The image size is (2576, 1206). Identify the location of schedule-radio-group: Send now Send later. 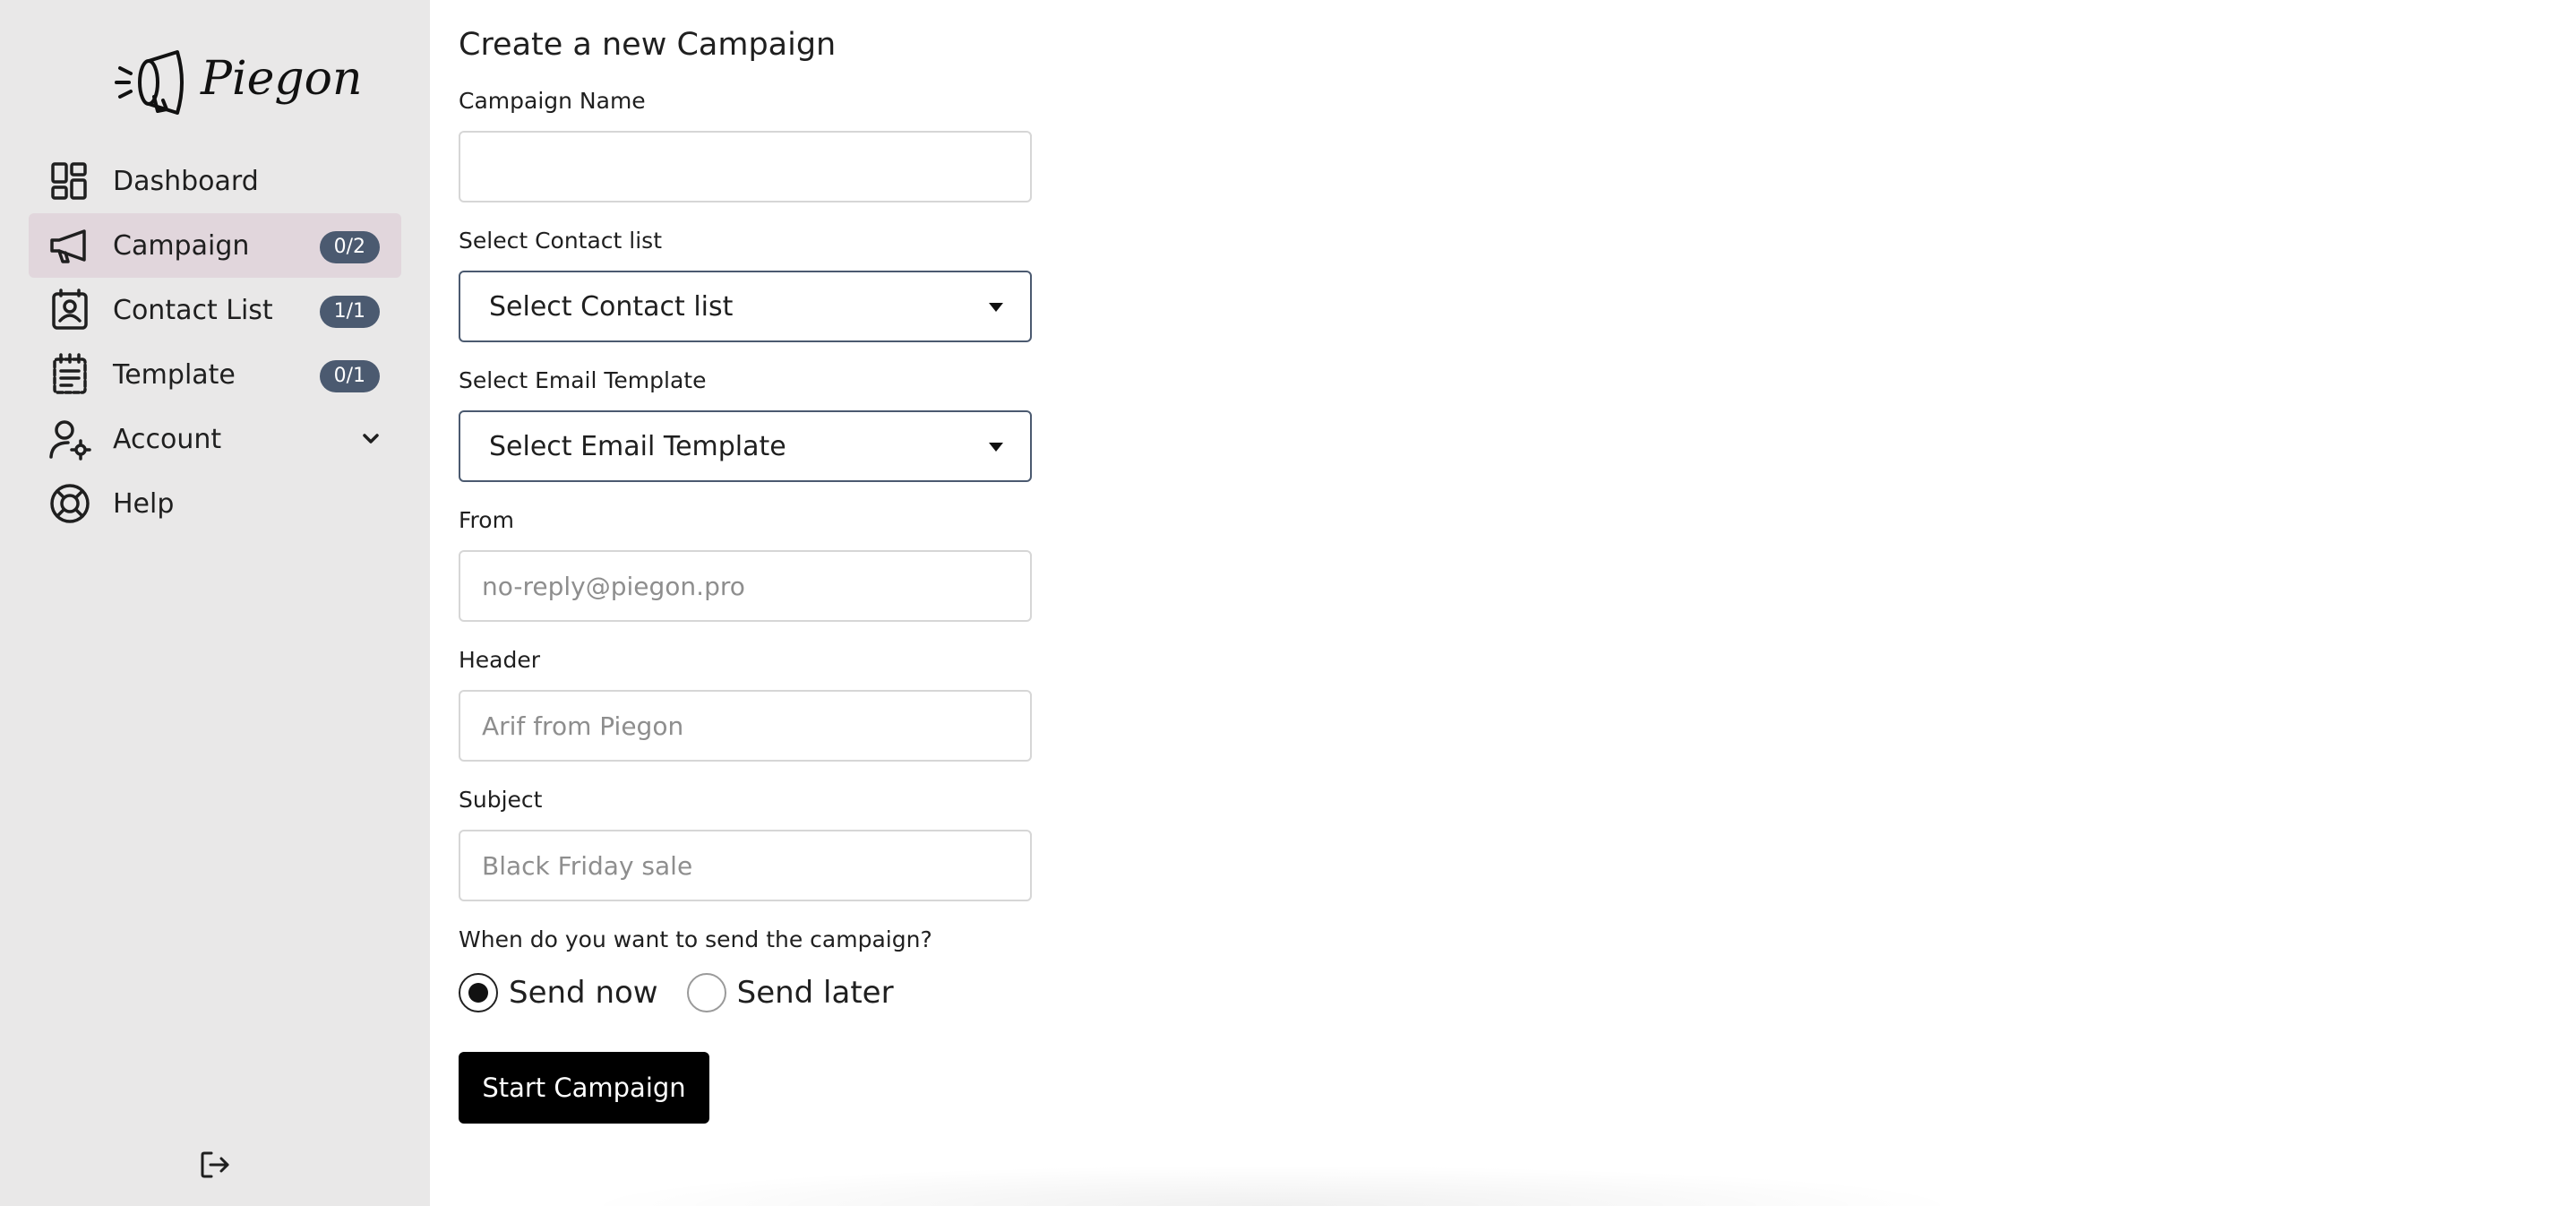
(676, 993).